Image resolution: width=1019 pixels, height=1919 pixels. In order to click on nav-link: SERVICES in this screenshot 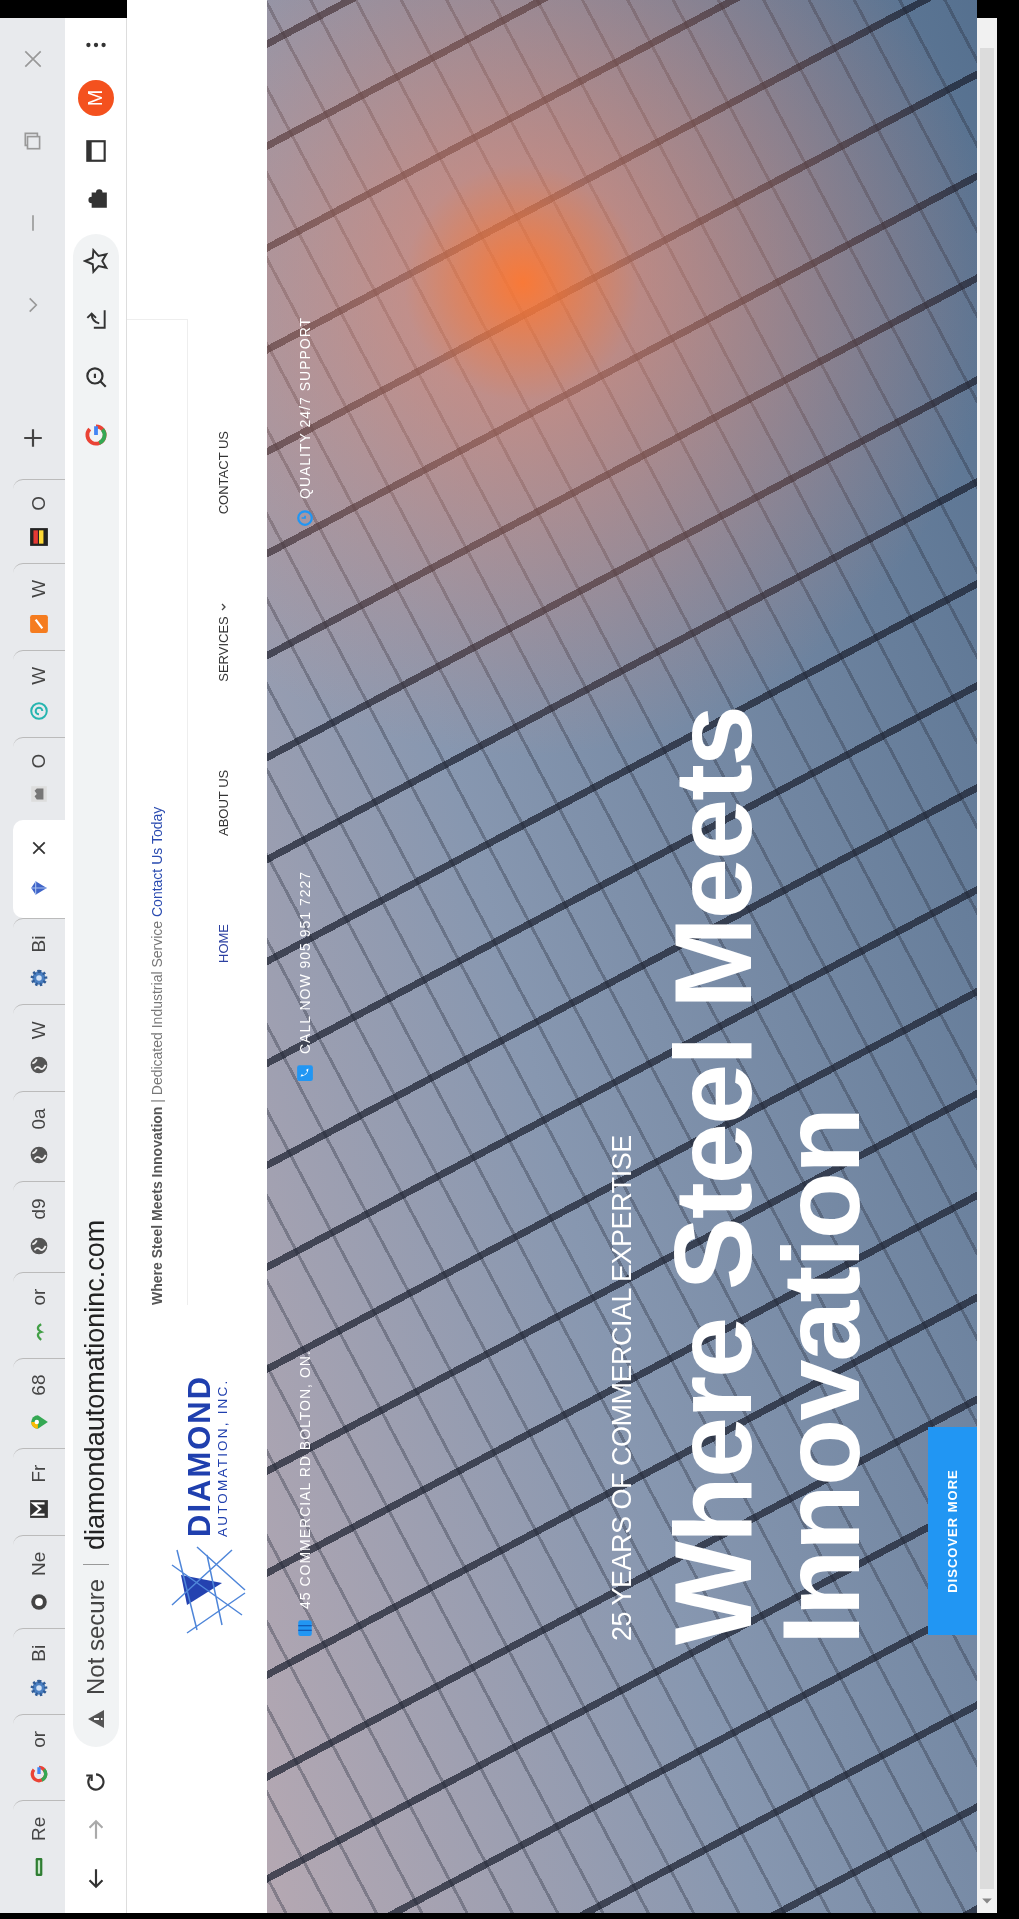, I will do `click(223, 642)`.